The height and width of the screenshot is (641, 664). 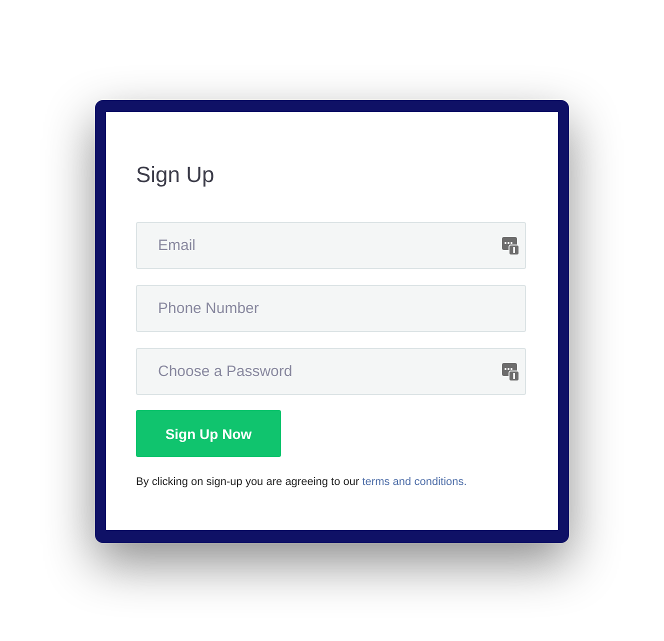 What do you see at coordinates (331, 308) in the screenshot?
I see `input-field: Phone Number` at bounding box center [331, 308].